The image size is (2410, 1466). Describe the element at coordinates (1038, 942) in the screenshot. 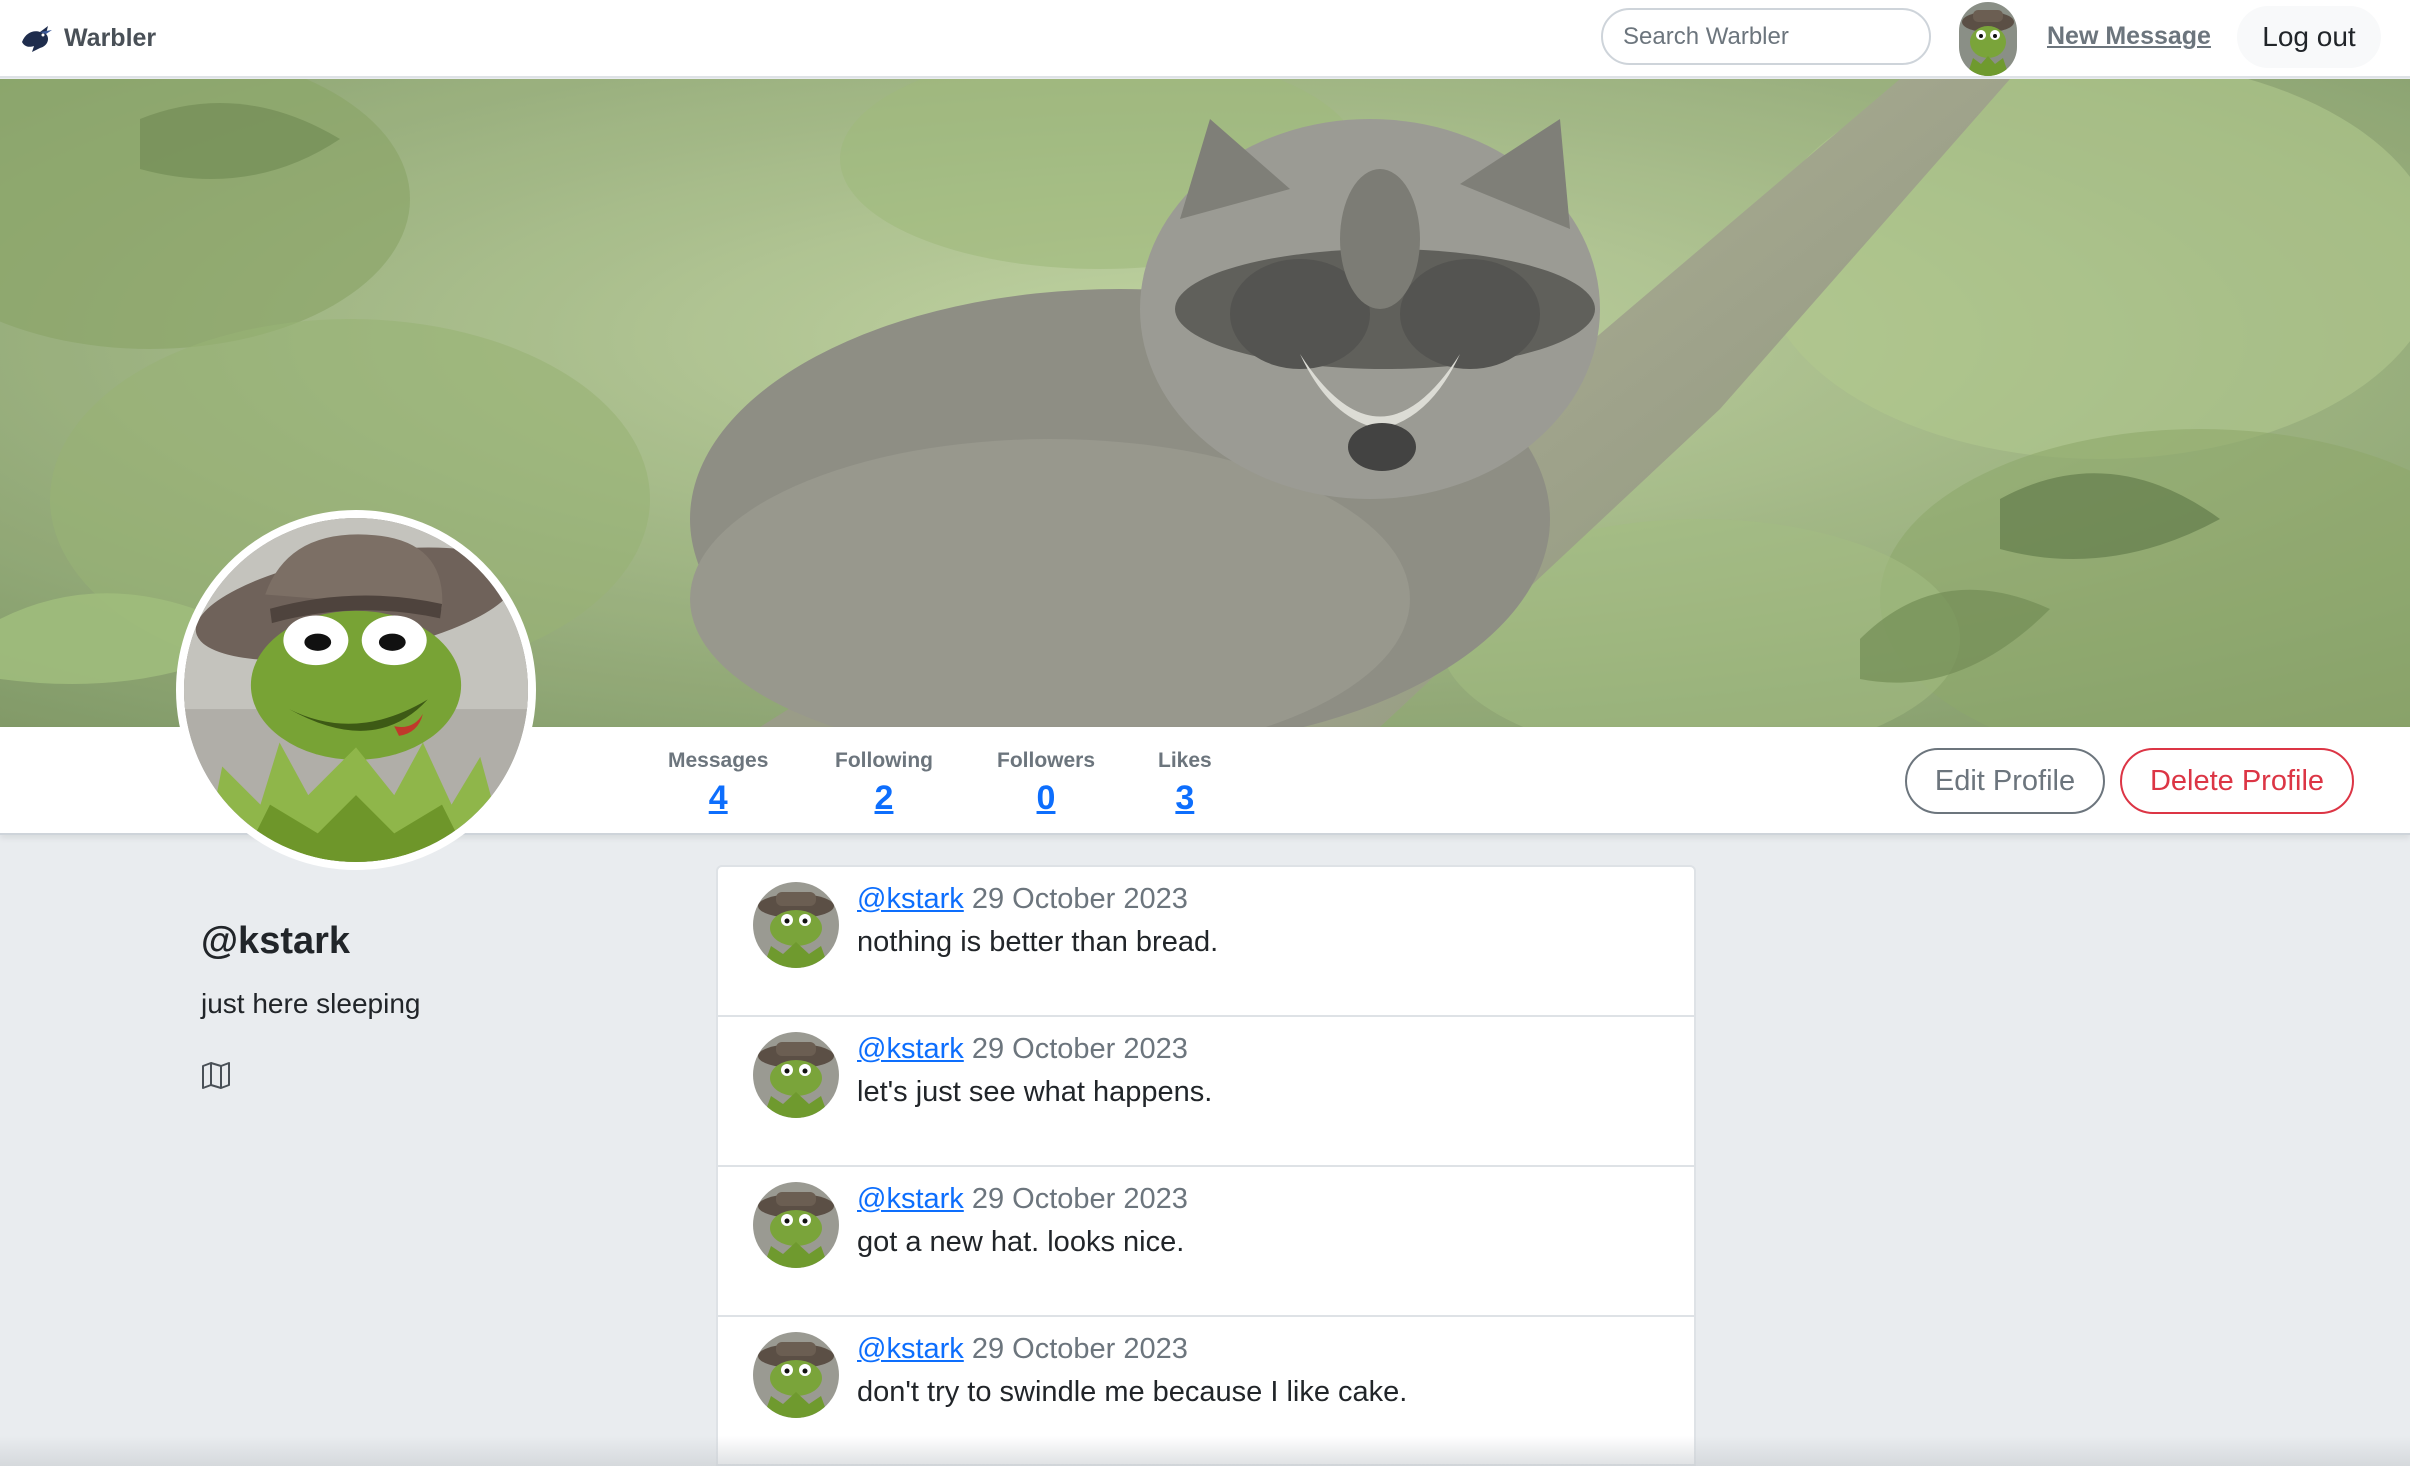

I see `message-text: nothing is better than bread.` at that location.